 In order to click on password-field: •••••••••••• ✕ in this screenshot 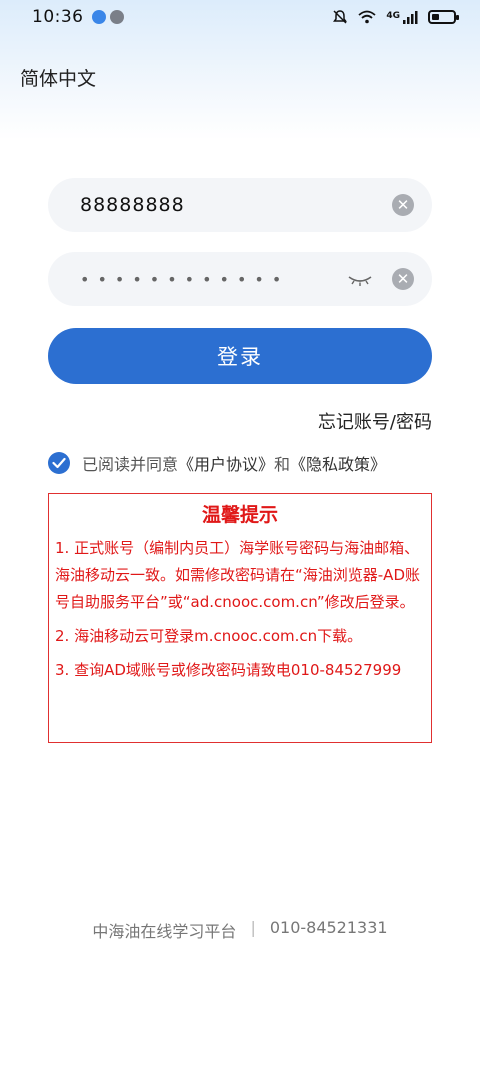, I will do `click(240, 279)`.